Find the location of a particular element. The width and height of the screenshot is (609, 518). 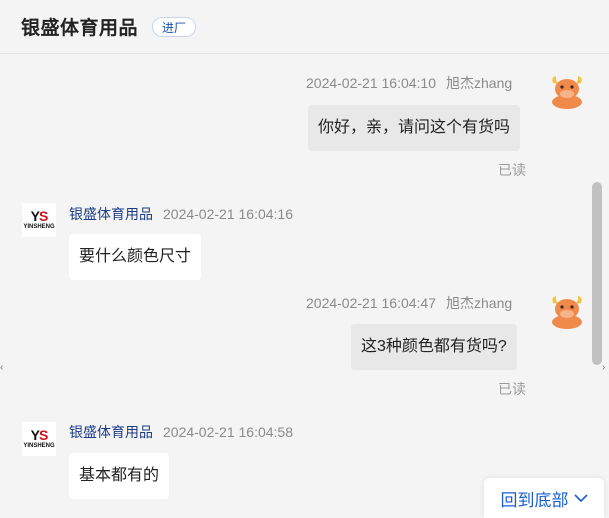

message-bubble: 你好，亲，请问这个有货吗 is located at coordinates (414, 128).